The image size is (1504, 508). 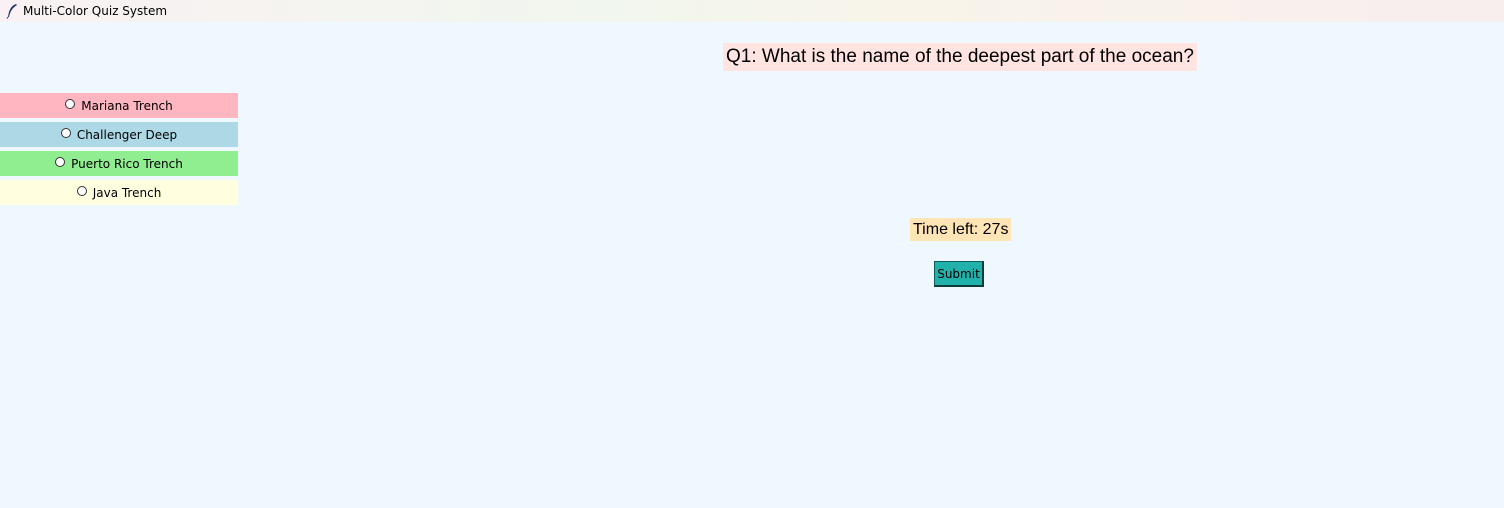 I want to click on option-label: Mariana Trench, so click(x=127, y=105).